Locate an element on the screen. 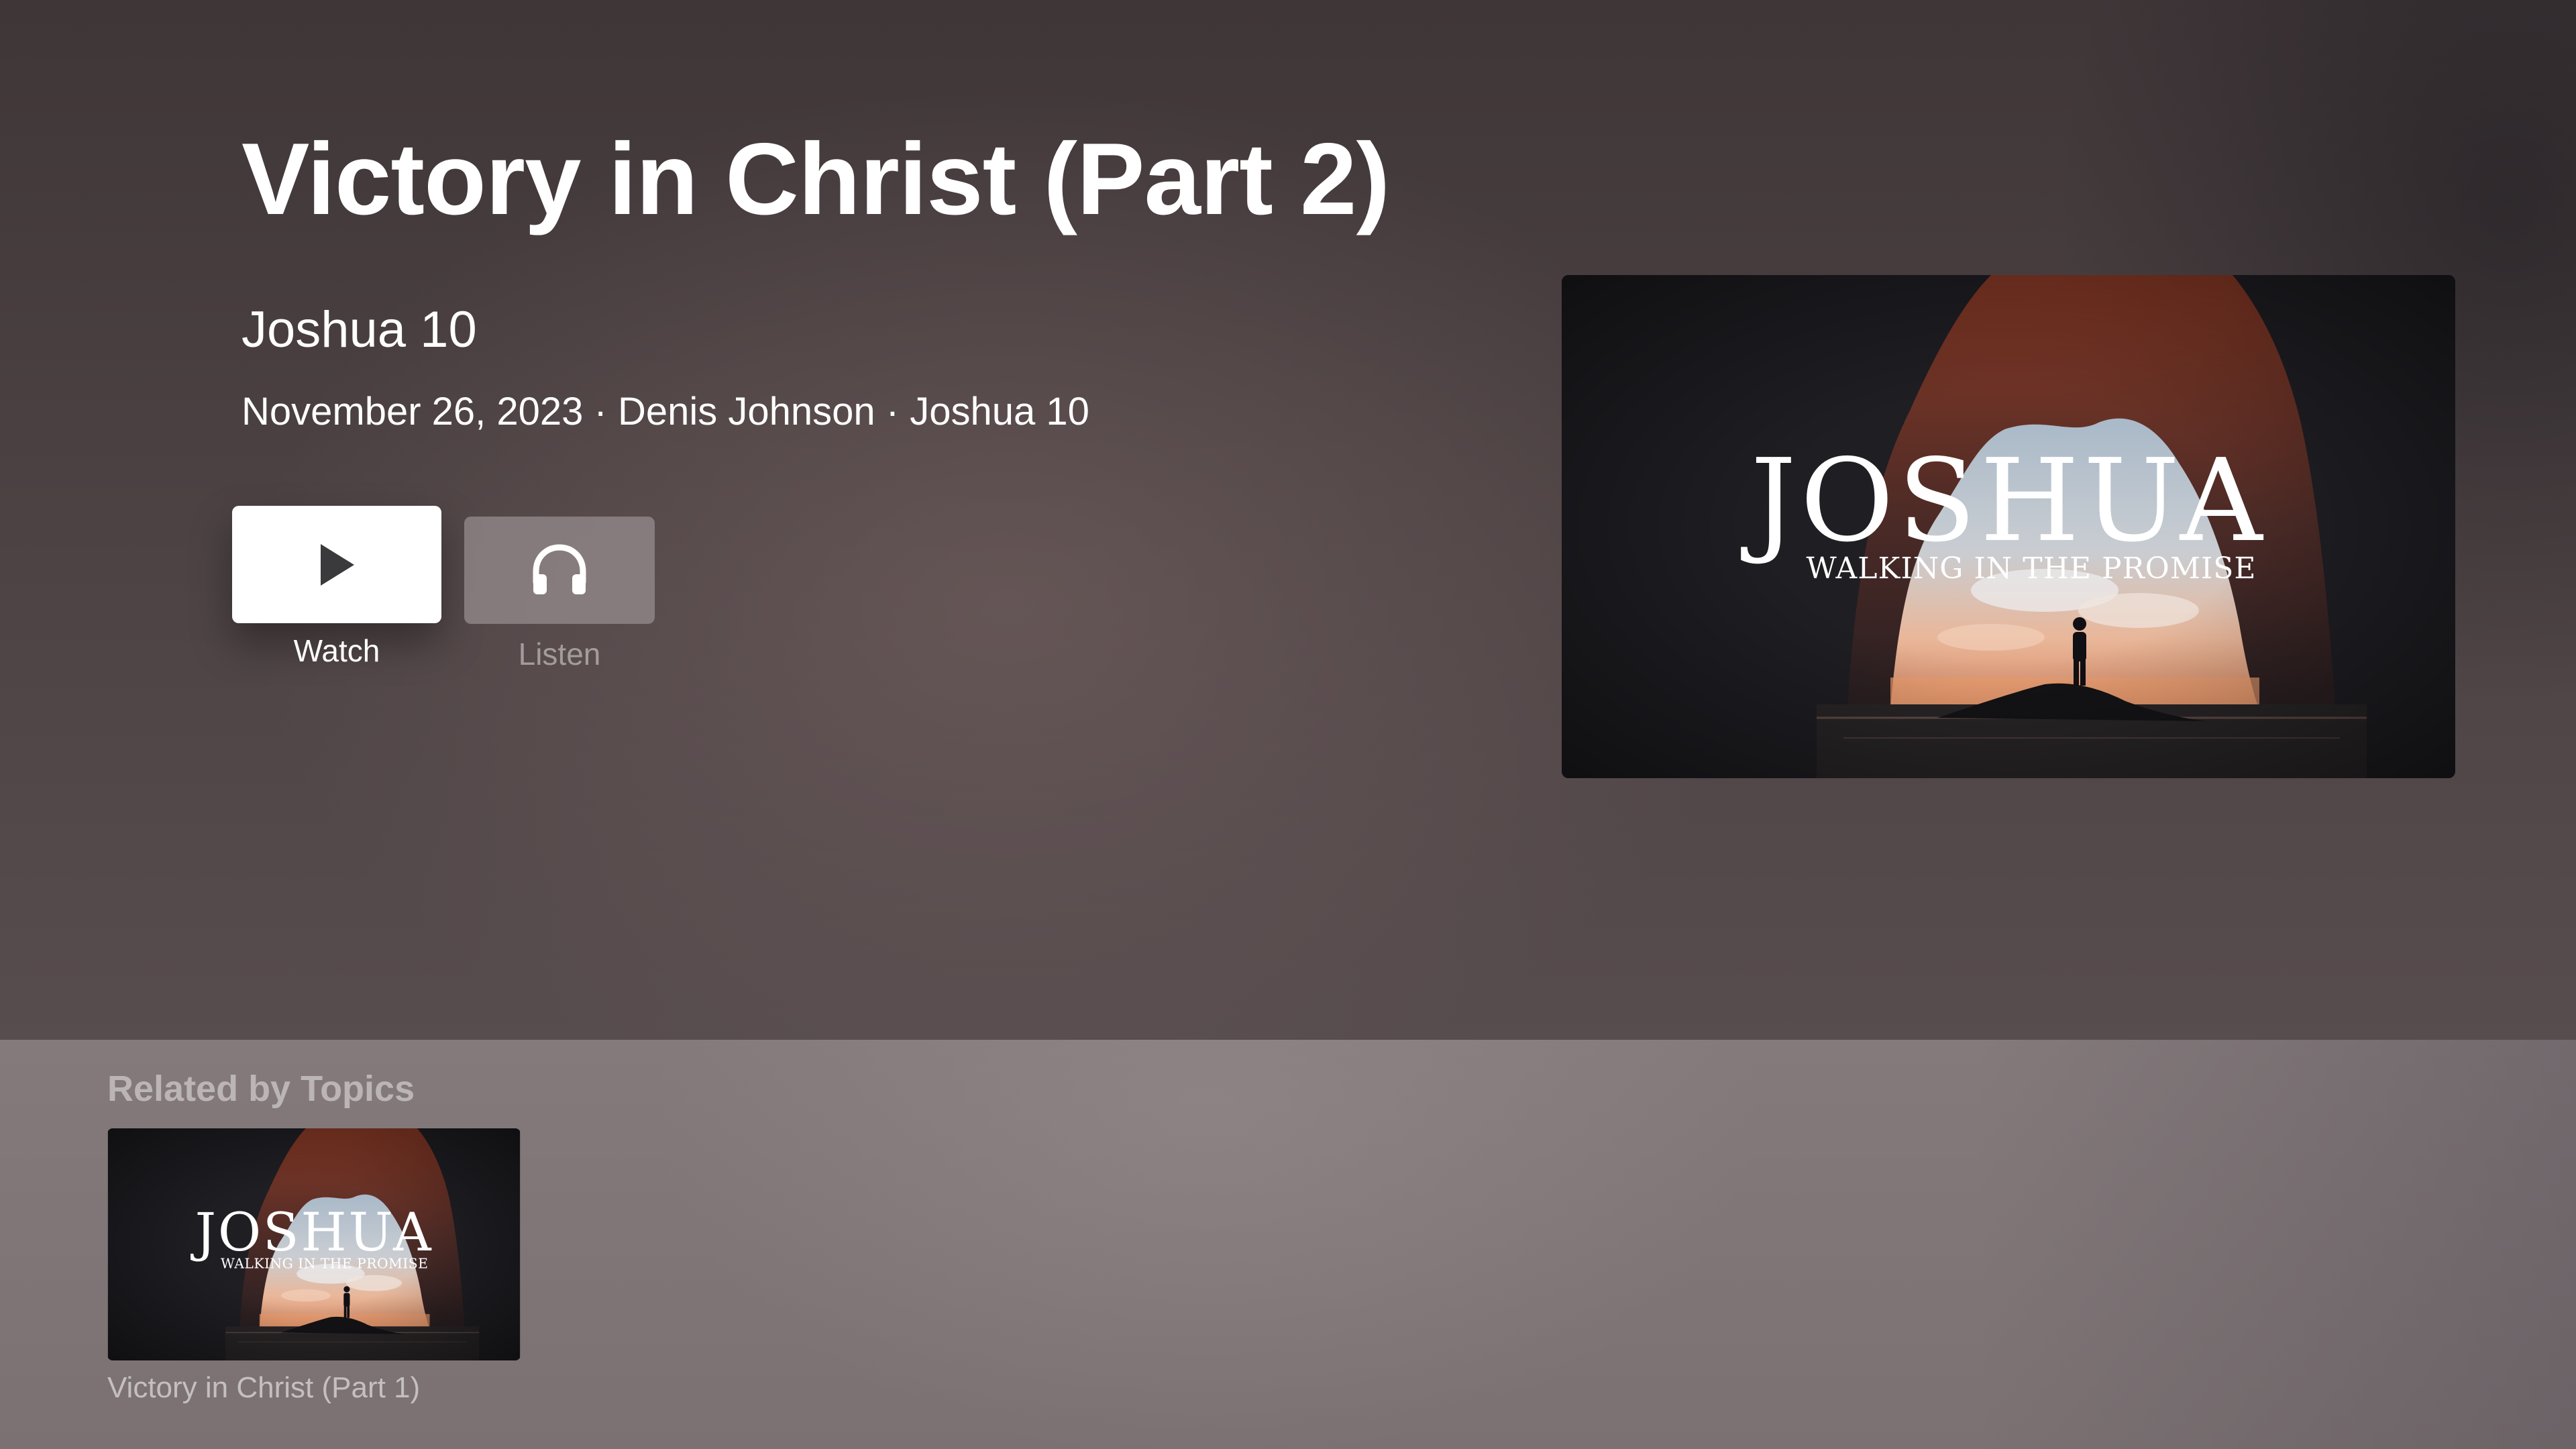  related-item-title: Victory in Christ (Part 1) is located at coordinates (264, 1387).